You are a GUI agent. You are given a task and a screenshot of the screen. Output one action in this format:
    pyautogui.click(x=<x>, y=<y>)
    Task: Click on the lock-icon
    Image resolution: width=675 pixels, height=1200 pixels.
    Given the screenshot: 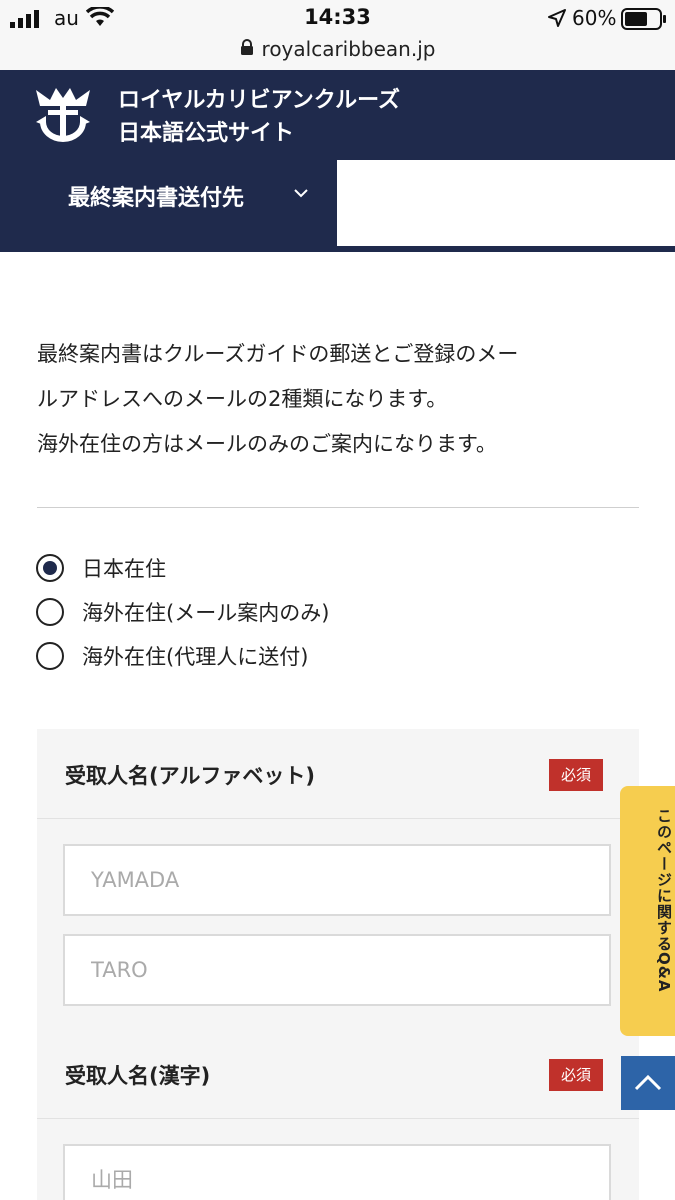 What is the action you would take?
    pyautogui.click(x=246, y=47)
    